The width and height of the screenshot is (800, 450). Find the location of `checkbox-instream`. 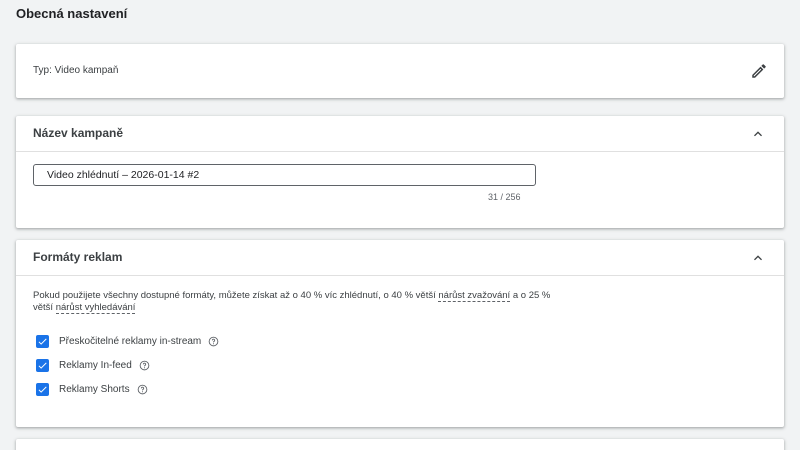

checkbox-instream is located at coordinates (42, 341).